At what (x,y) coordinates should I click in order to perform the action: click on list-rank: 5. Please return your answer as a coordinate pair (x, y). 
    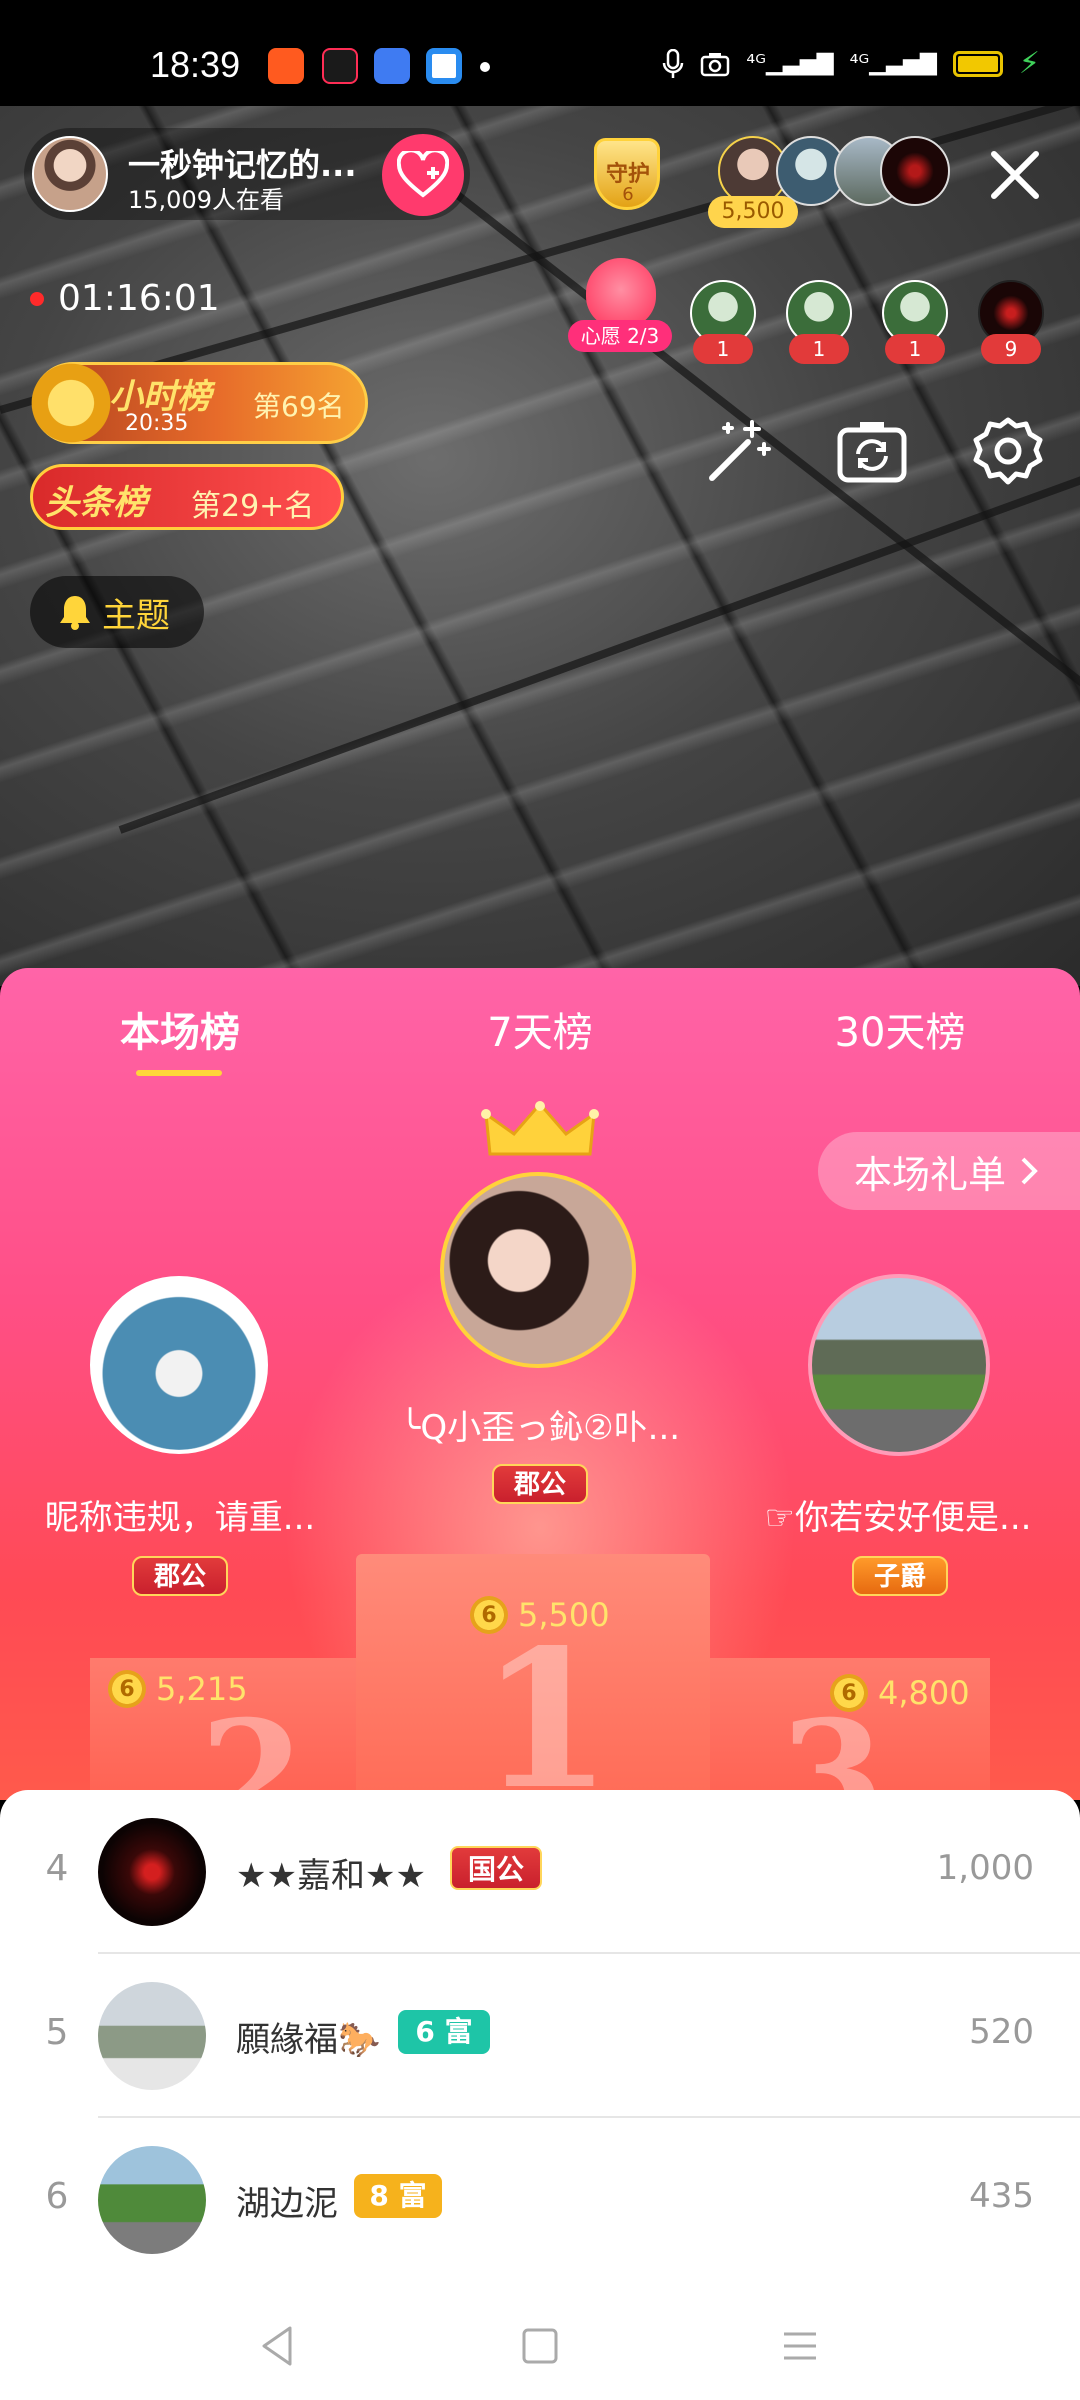
    Looking at the image, I should click on (57, 2032).